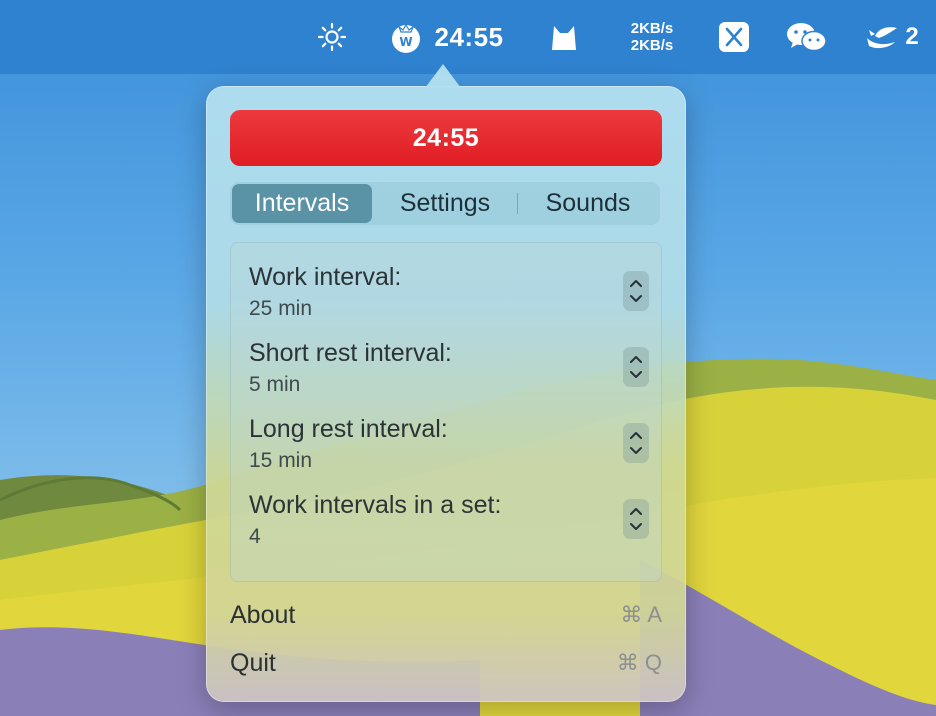 The image size is (936, 716). I want to click on short-rest-interval-label: Short rest interval:, so click(350, 353).